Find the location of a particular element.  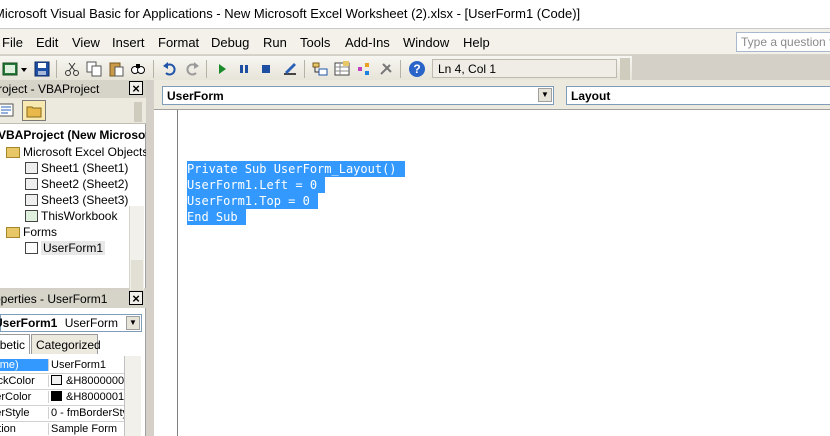

paste-icon is located at coordinates (116, 69).